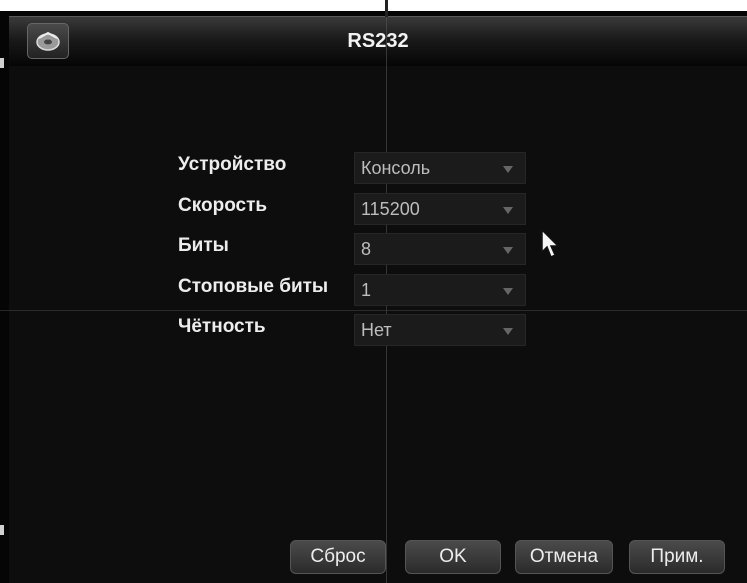 This screenshot has height=583, width=747. What do you see at coordinates (373, 5) in the screenshot?
I see `top-border` at bounding box center [373, 5].